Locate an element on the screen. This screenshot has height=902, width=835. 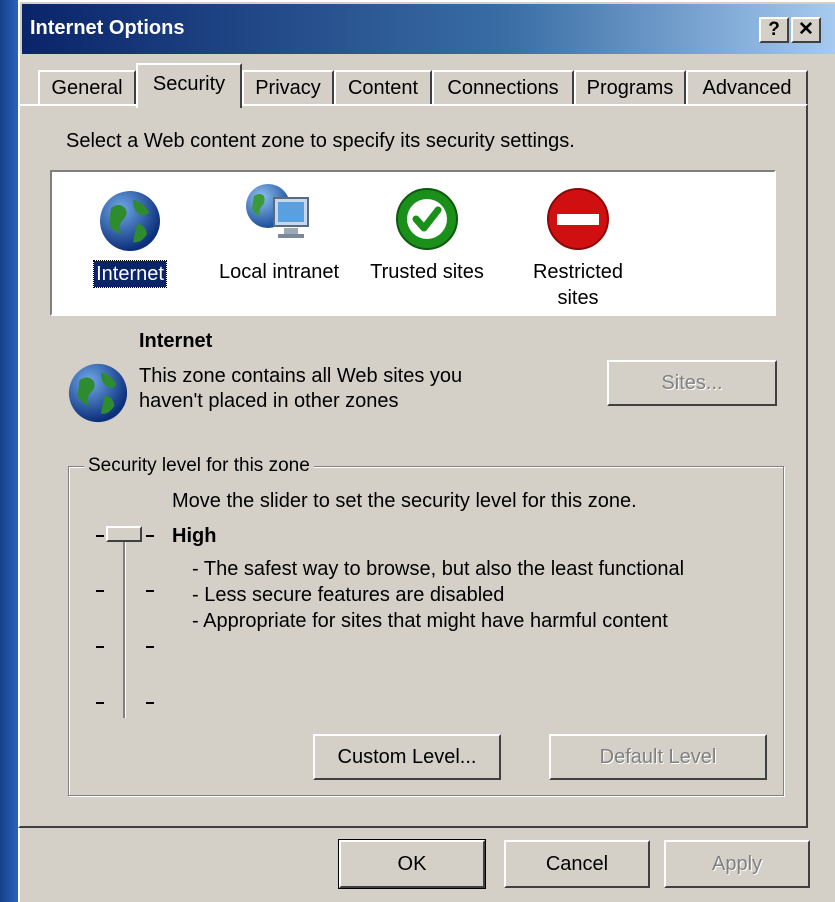
tab-security: Security is located at coordinates (189, 85).